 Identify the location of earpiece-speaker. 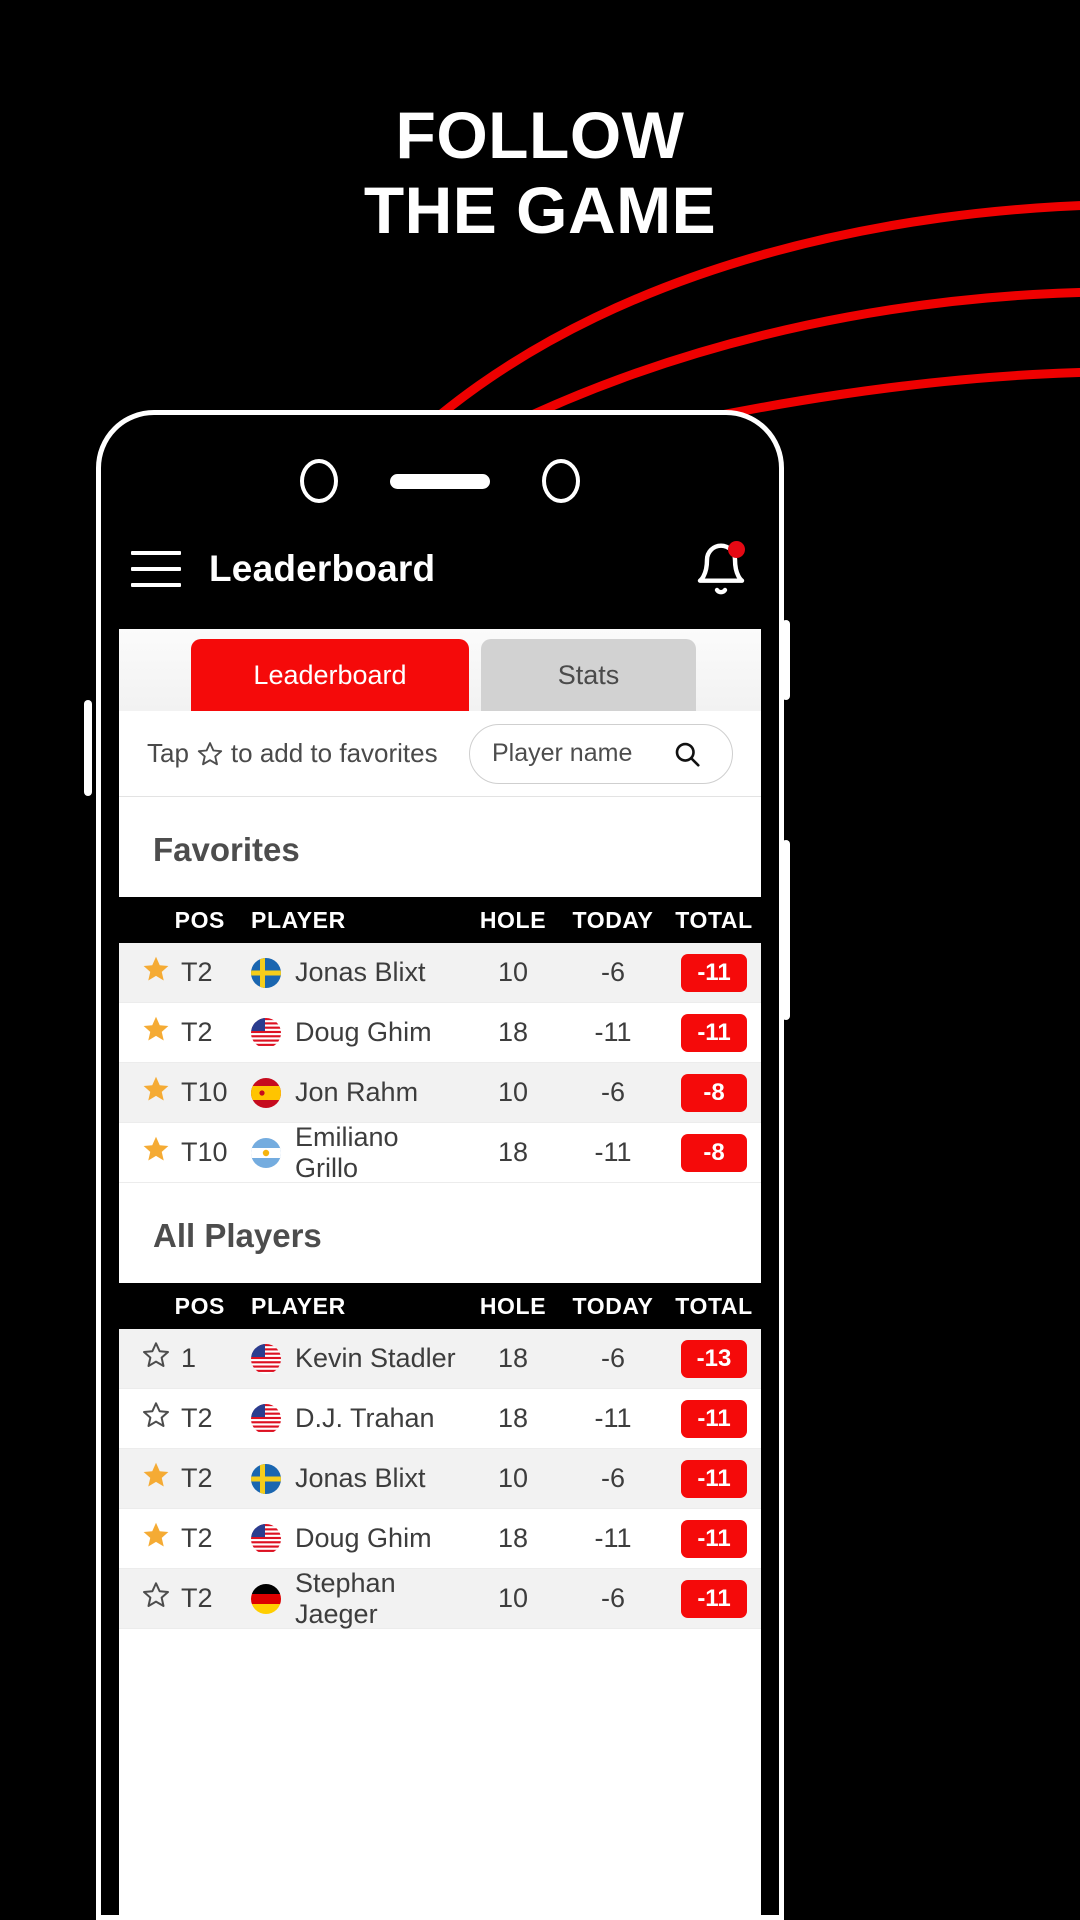
(440, 481).